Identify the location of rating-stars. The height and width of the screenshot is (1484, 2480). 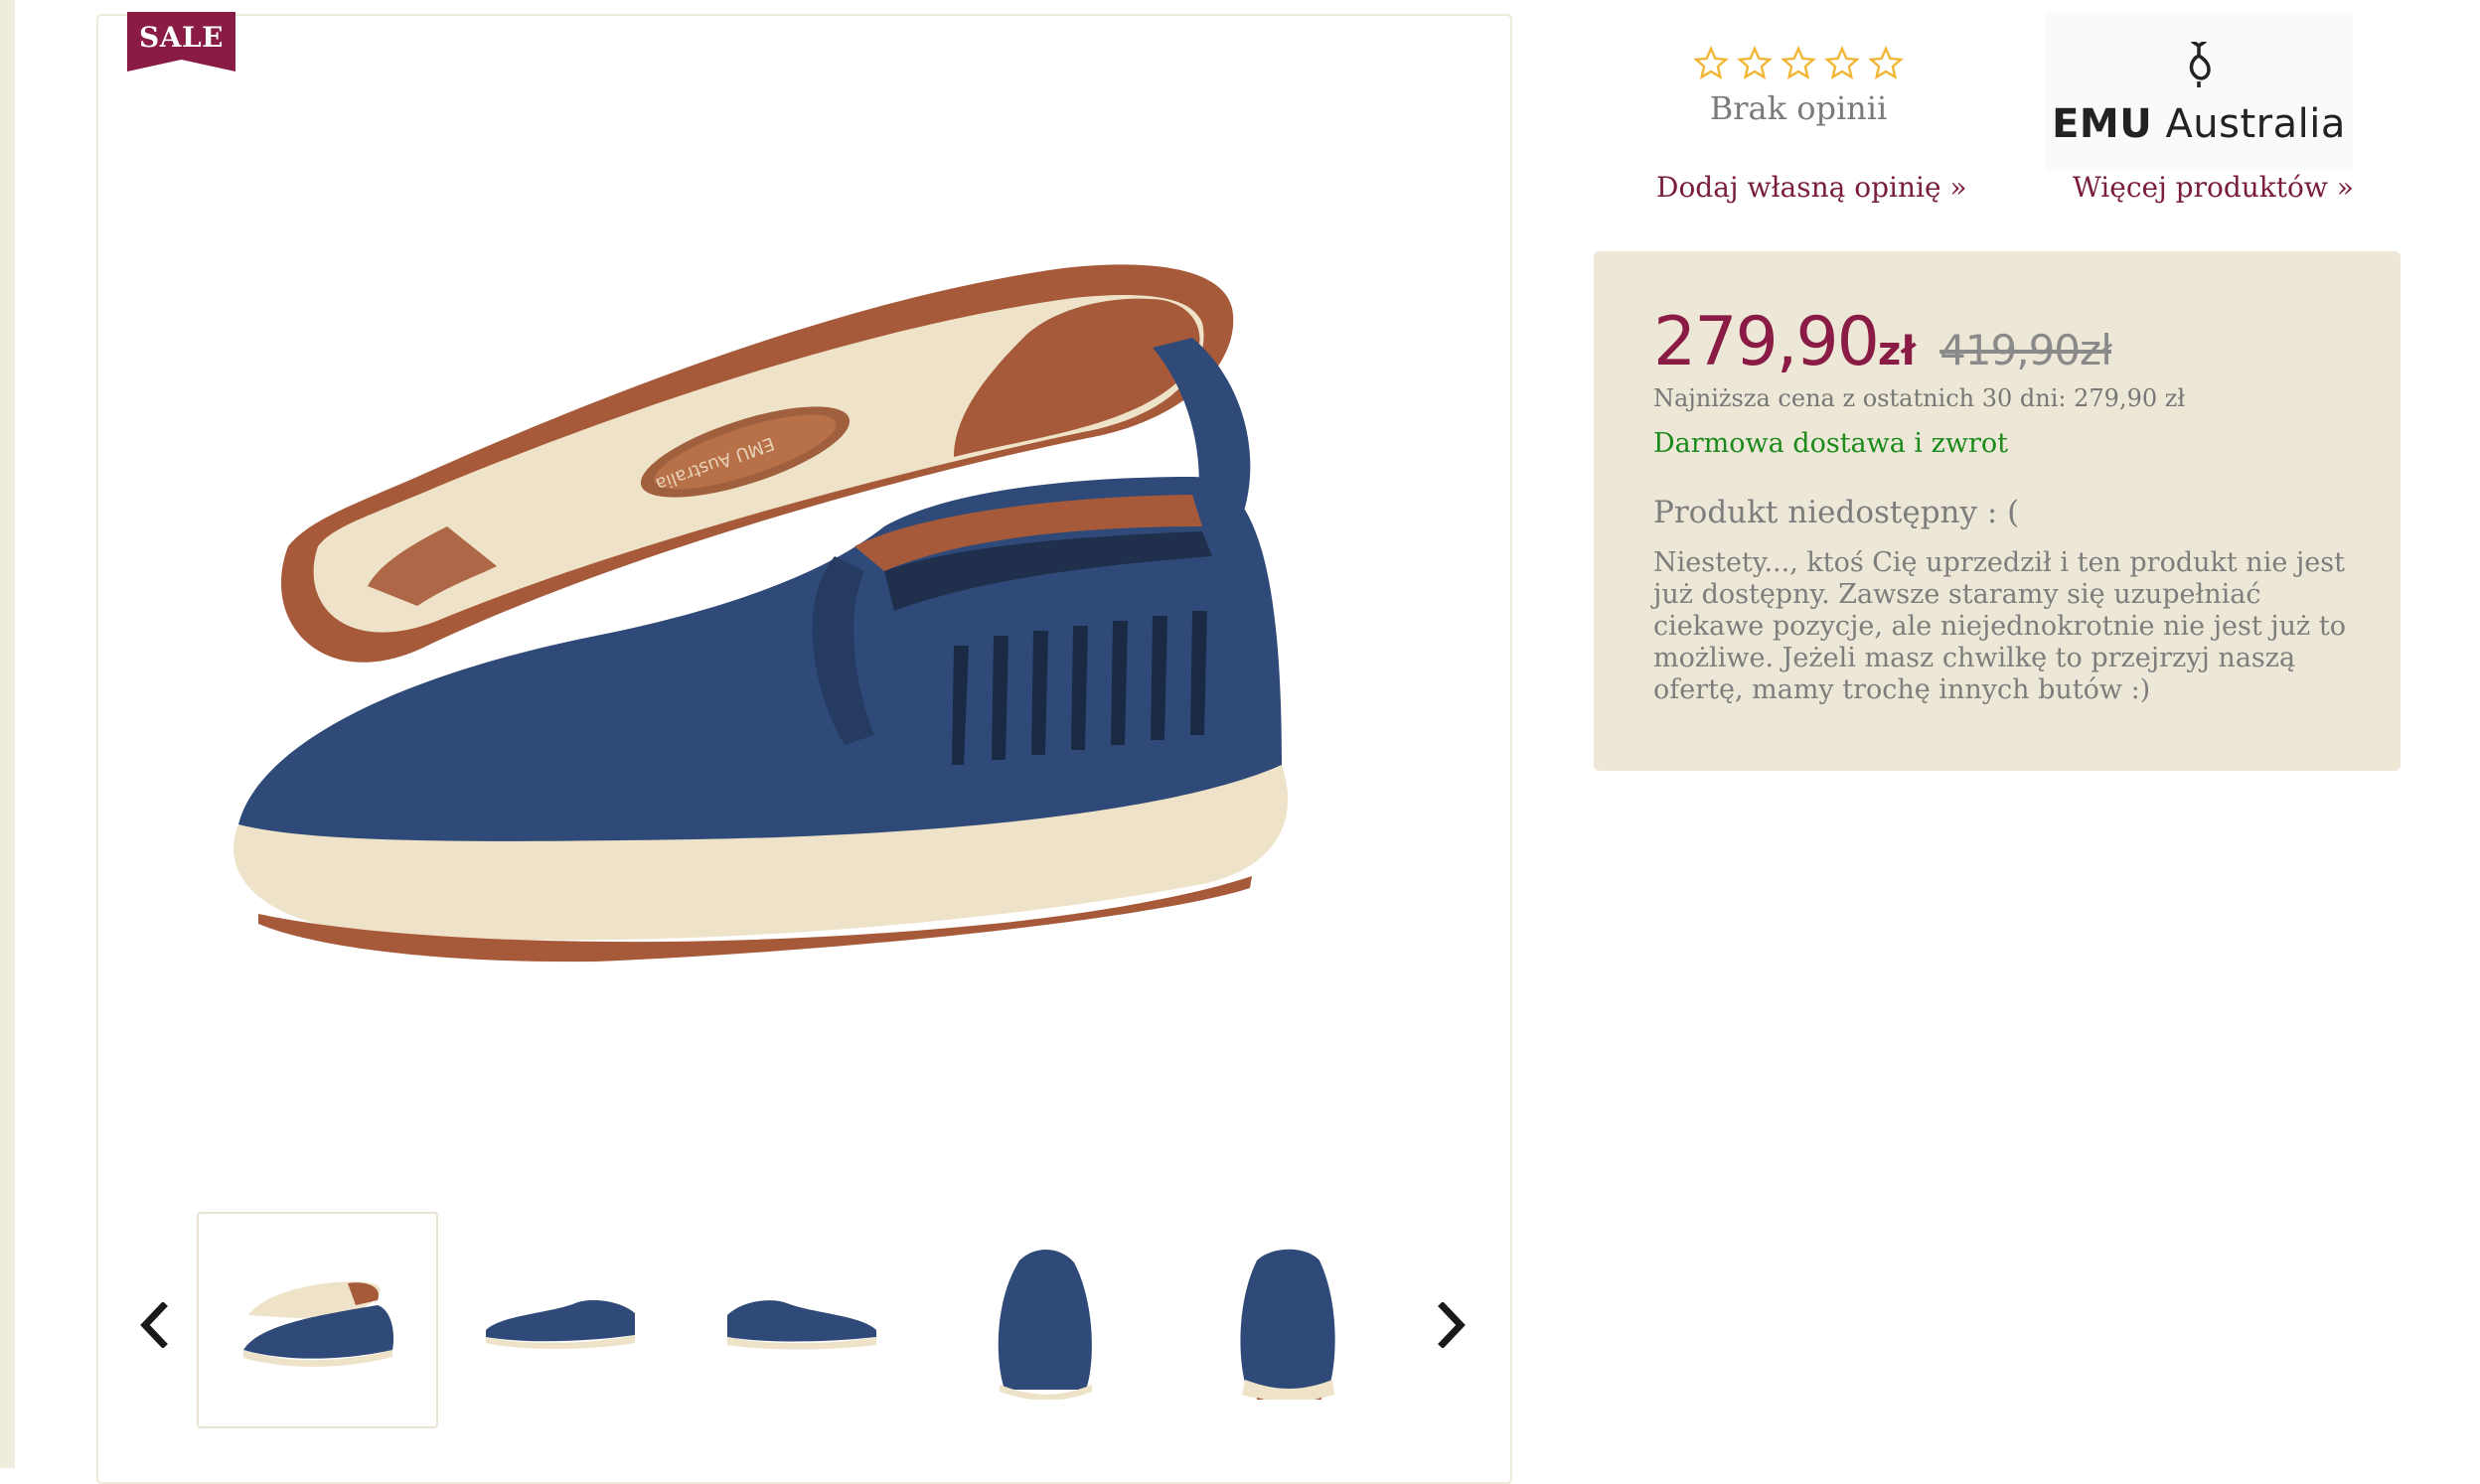
(1798, 63).